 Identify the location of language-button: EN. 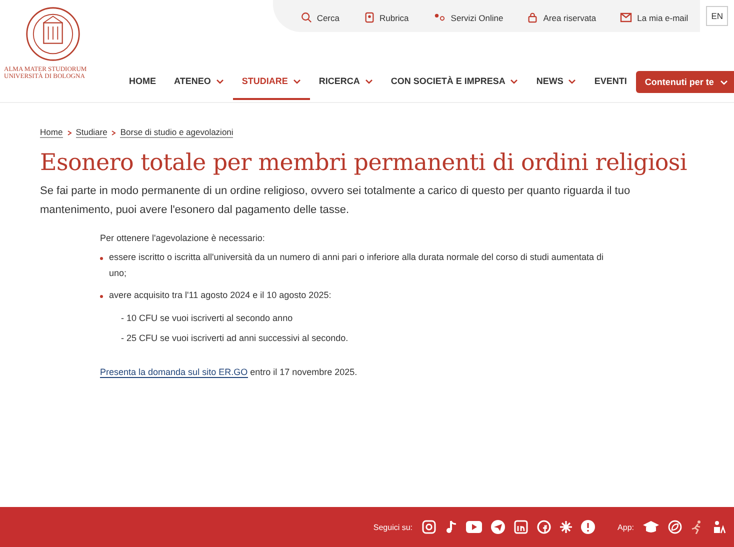
(717, 16).